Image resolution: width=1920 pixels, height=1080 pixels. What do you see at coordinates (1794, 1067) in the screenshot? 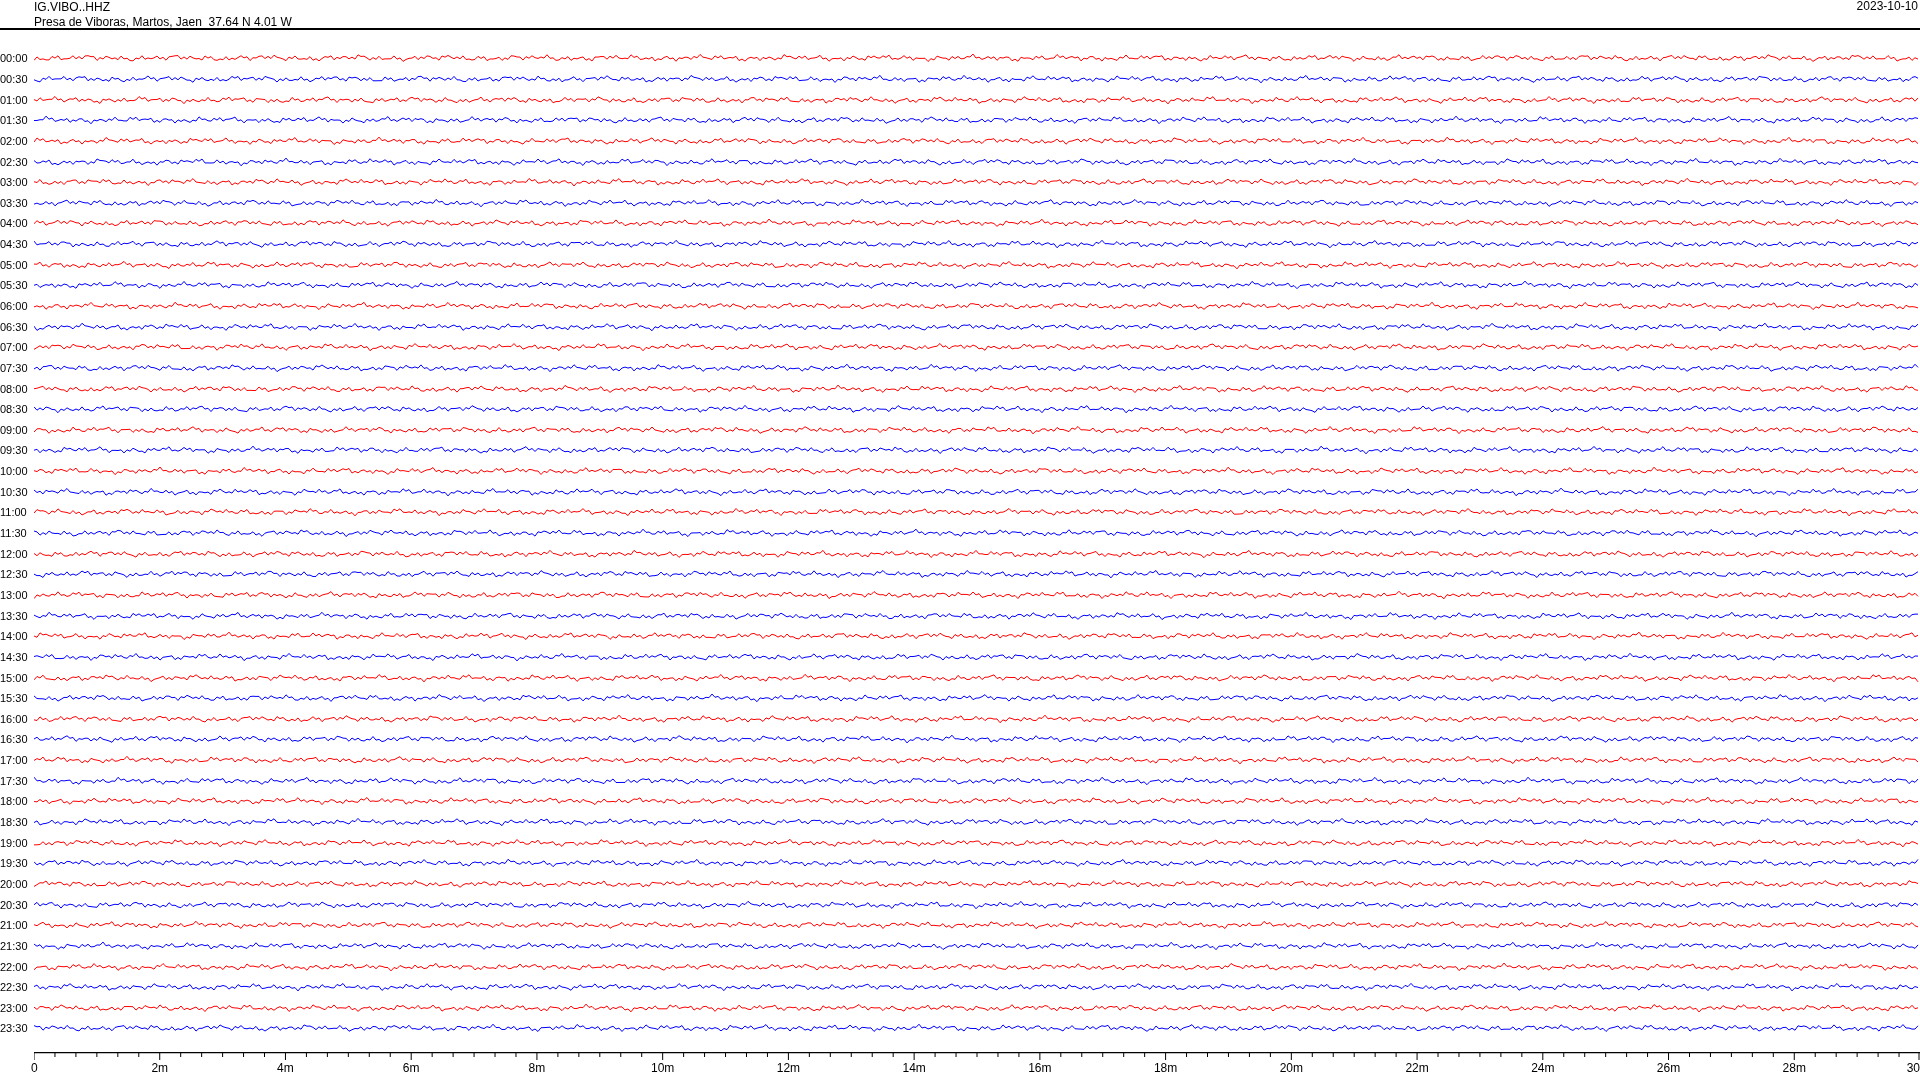
I see `axis-tick-label: 28m` at bounding box center [1794, 1067].